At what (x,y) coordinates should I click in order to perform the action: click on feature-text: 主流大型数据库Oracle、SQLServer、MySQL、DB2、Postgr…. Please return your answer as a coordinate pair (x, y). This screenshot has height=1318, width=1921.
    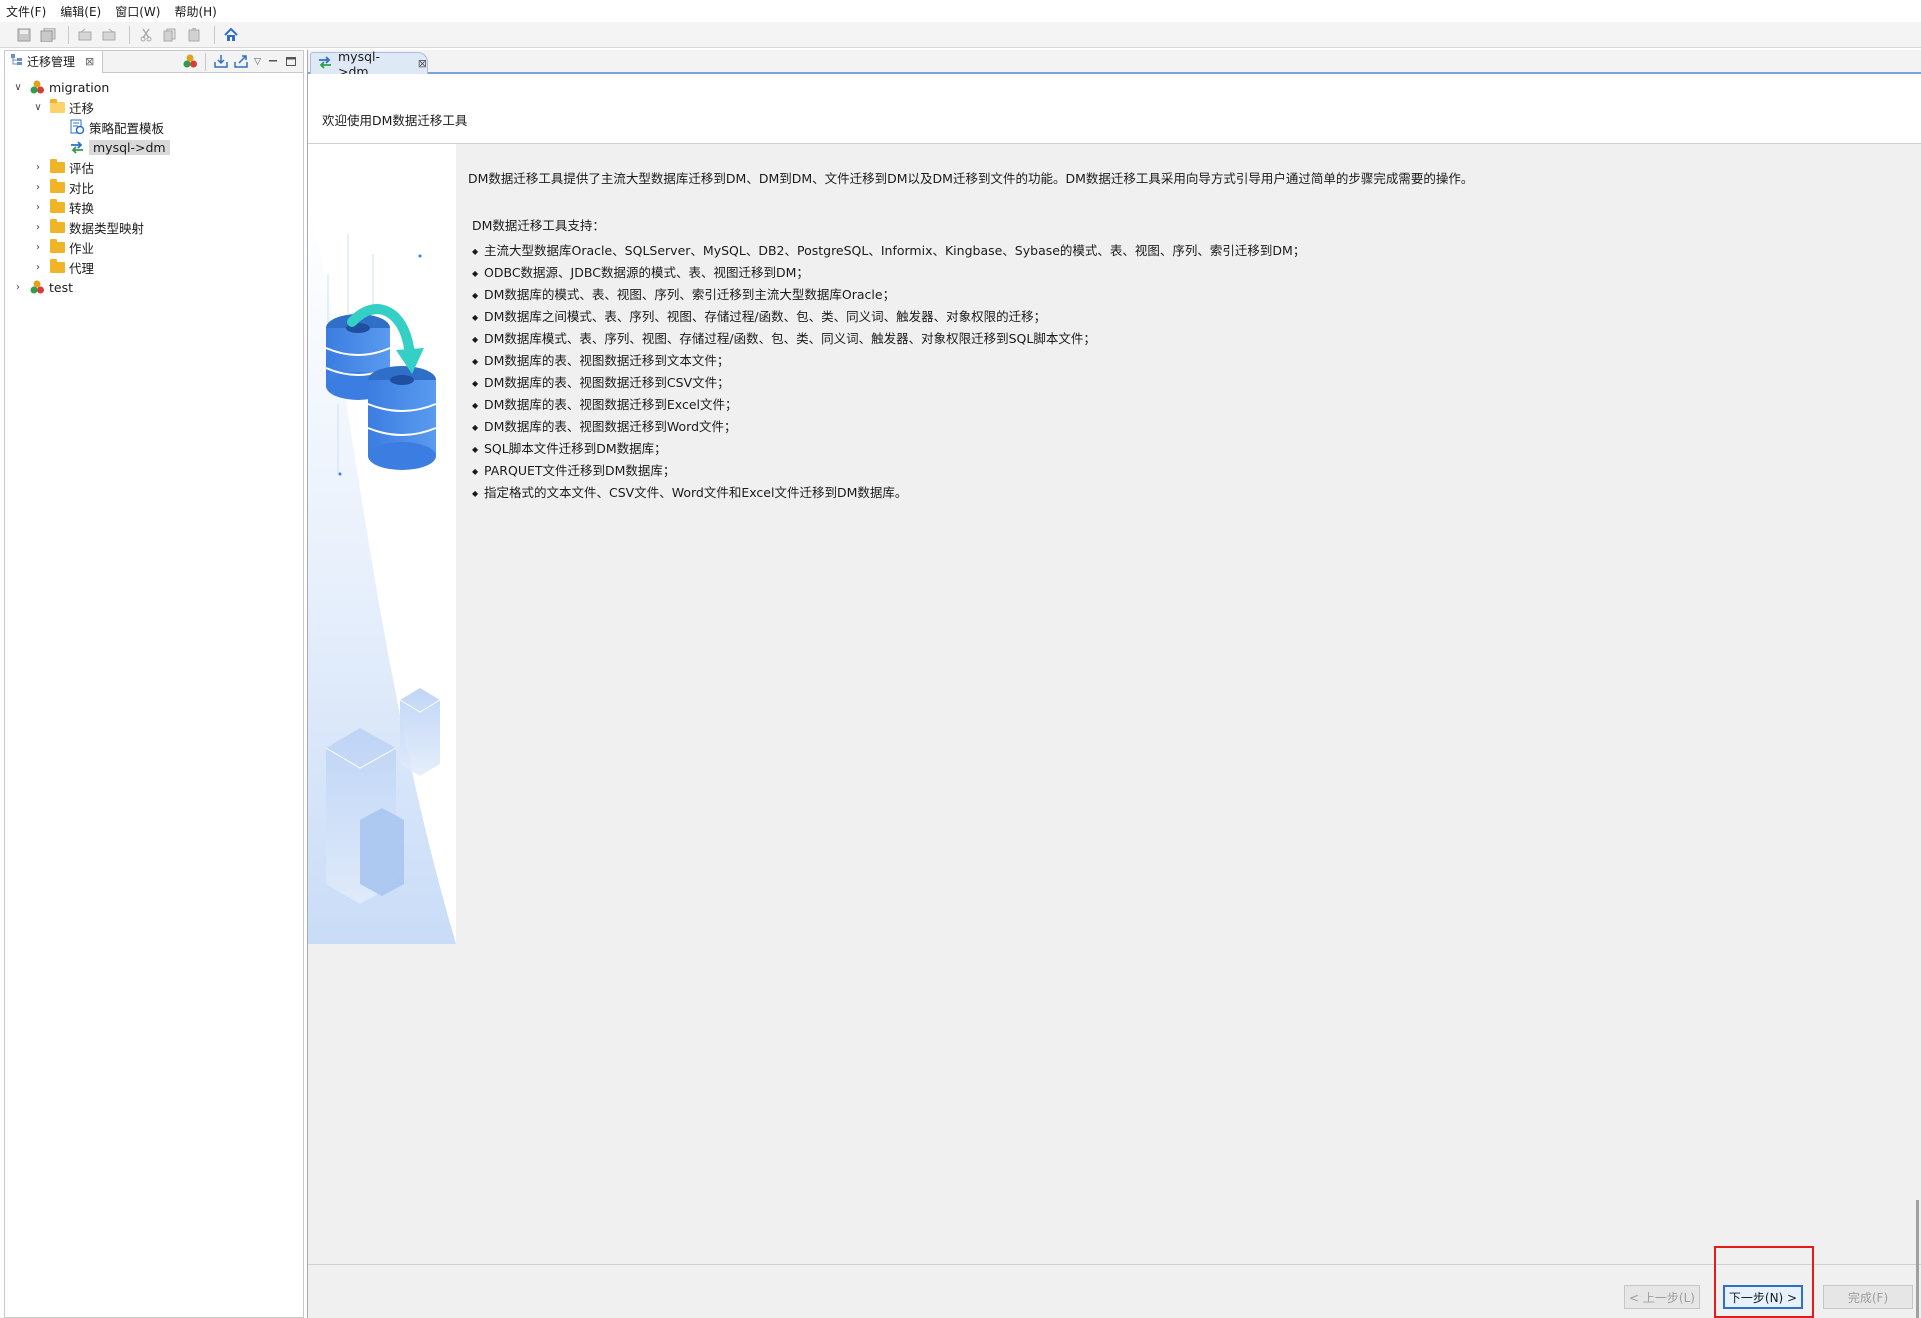
    Looking at the image, I should click on (895, 250).